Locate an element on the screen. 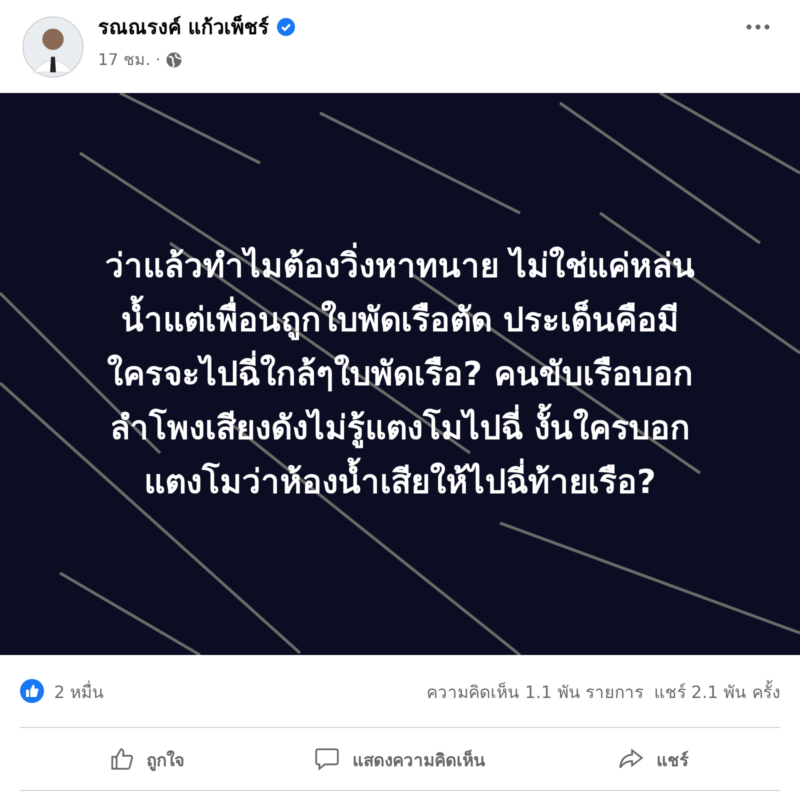  image-caption-line: แตงโมว่าห้องน้ำเสียให้ไปฉี่ท้ายเรือ? is located at coordinates (400, 482).